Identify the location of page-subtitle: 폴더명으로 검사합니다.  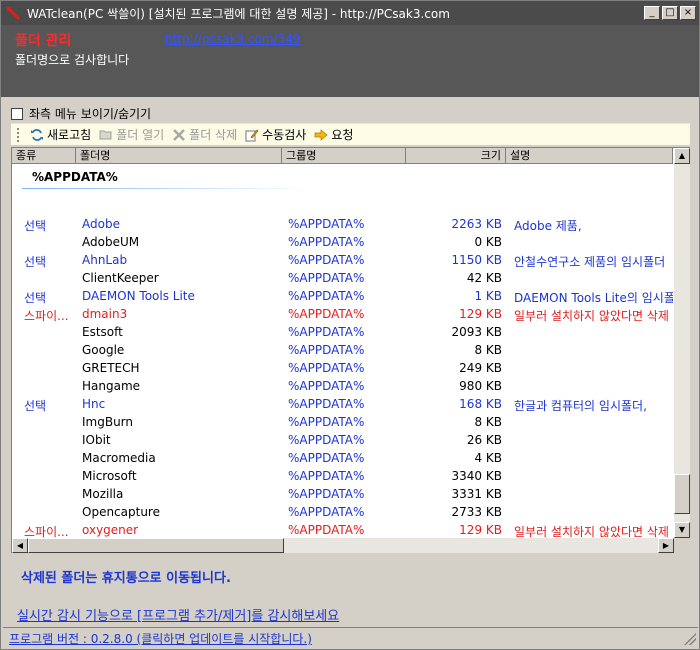
(72, 60).